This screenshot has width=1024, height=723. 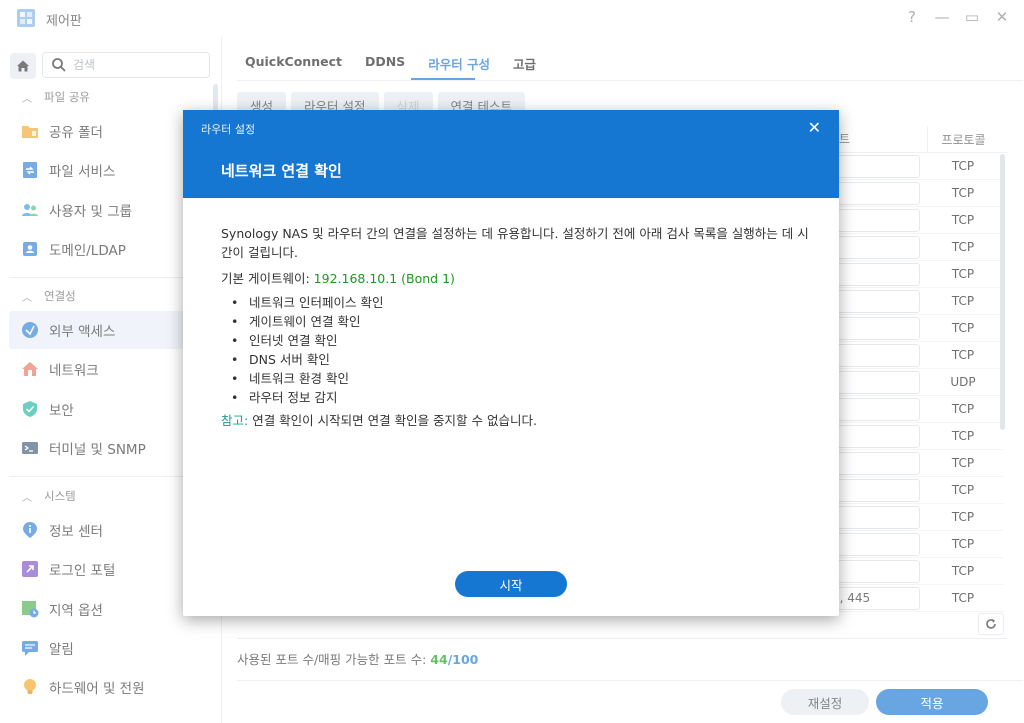 I want to click on list-item: 네트워크 인터페이스 확인, so click(x=516, y=302).